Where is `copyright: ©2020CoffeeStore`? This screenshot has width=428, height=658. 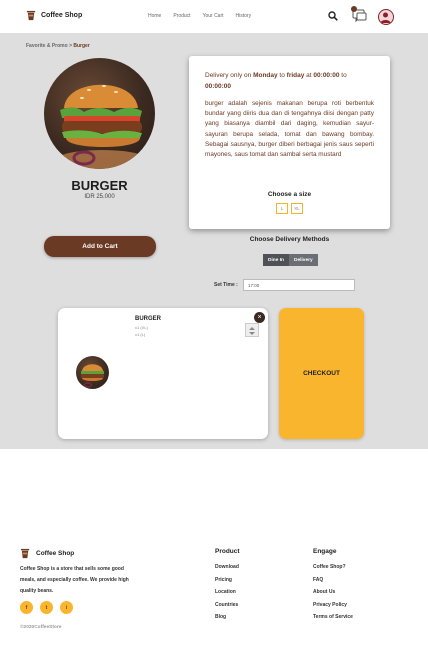 copyright: ©2020CoffeeStore is located at coordinates (41, 627).